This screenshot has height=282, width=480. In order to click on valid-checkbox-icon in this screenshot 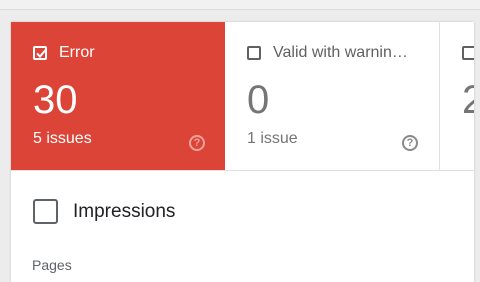, I will do `click(468, 53)`.